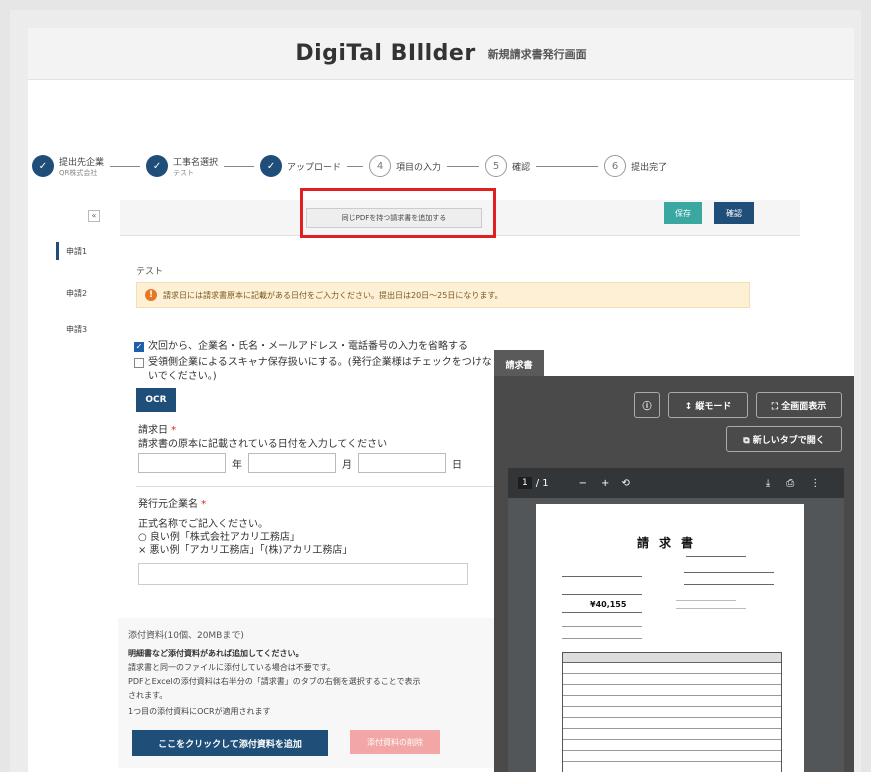  Describe the element at coordinates (649, 167) in the screenshot. I see `step-label: 提出完了` at that location.